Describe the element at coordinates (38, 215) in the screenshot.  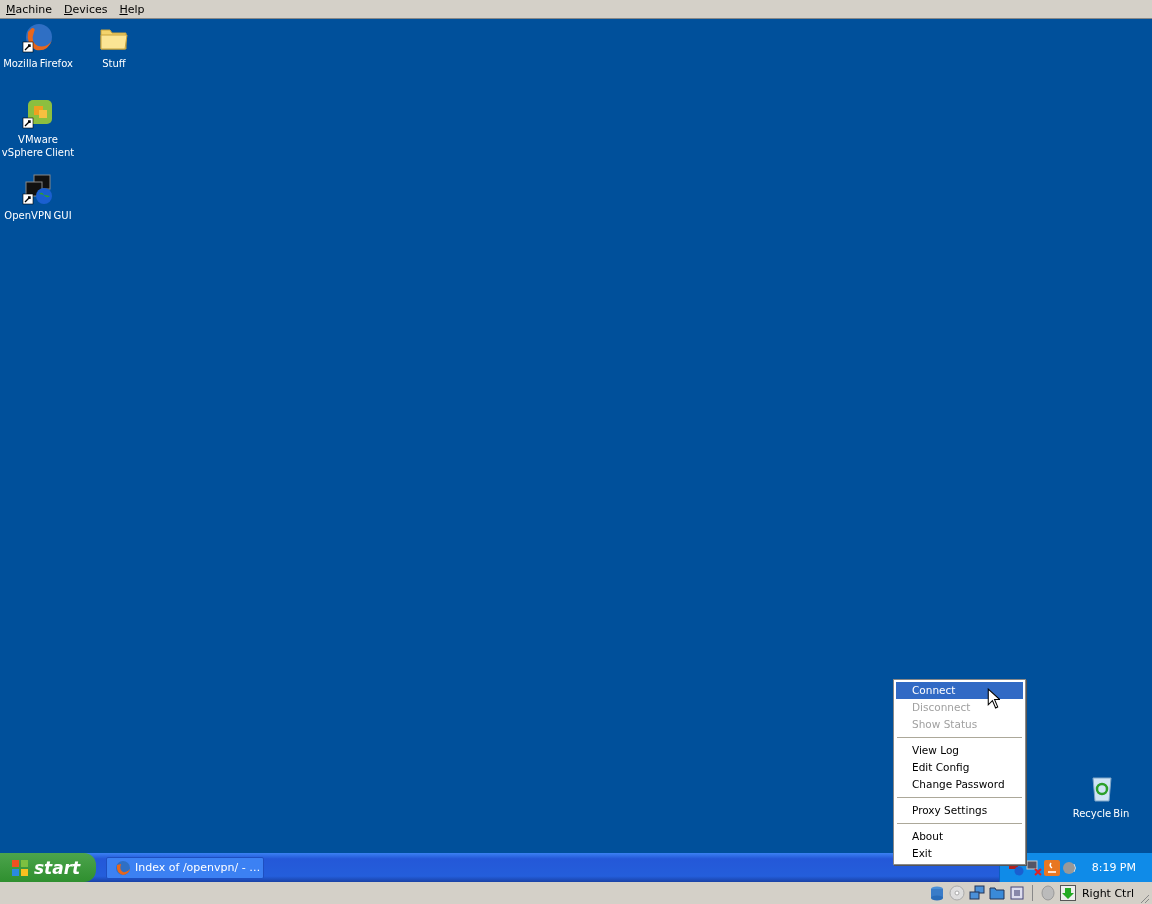
I see `icon-label: OpenVPN GUI` at that location.